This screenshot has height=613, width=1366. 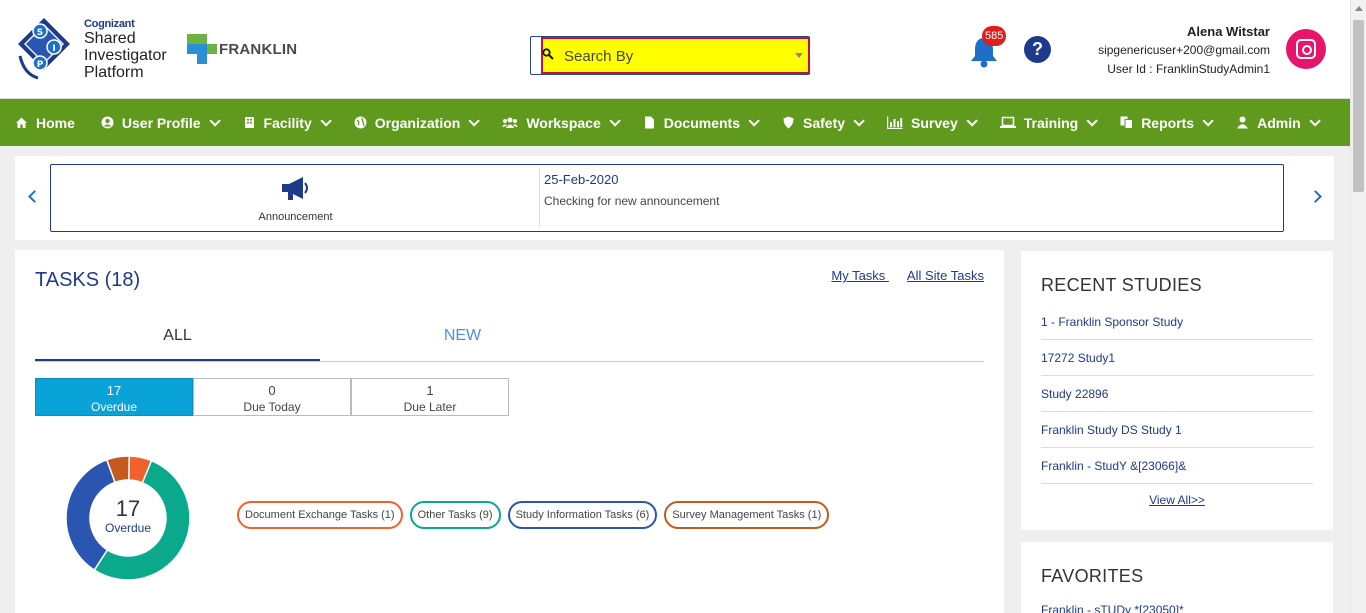 What do you see at coordinates (114, 407) in the screenshot?
I see `counter-label: Overdue` at bounding box center [114, 407].